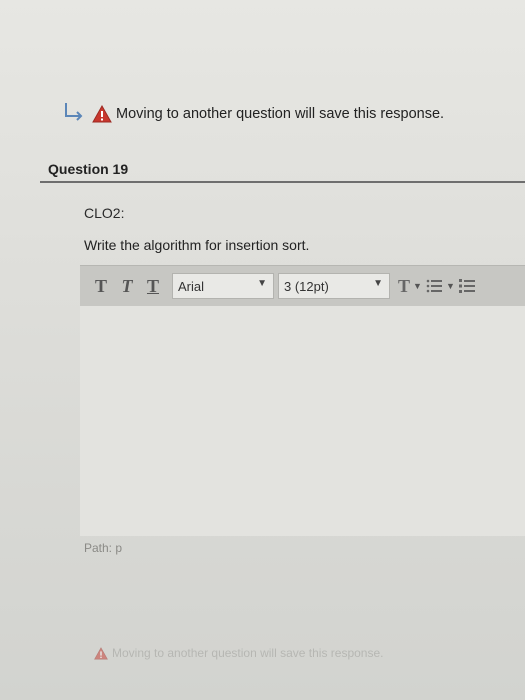 The height and width of the screenshot is (700, 525). What do you see at coordinates (404, 286) in the screenshot?
I see `text-color-button: T` at bounding box center [404, 286].